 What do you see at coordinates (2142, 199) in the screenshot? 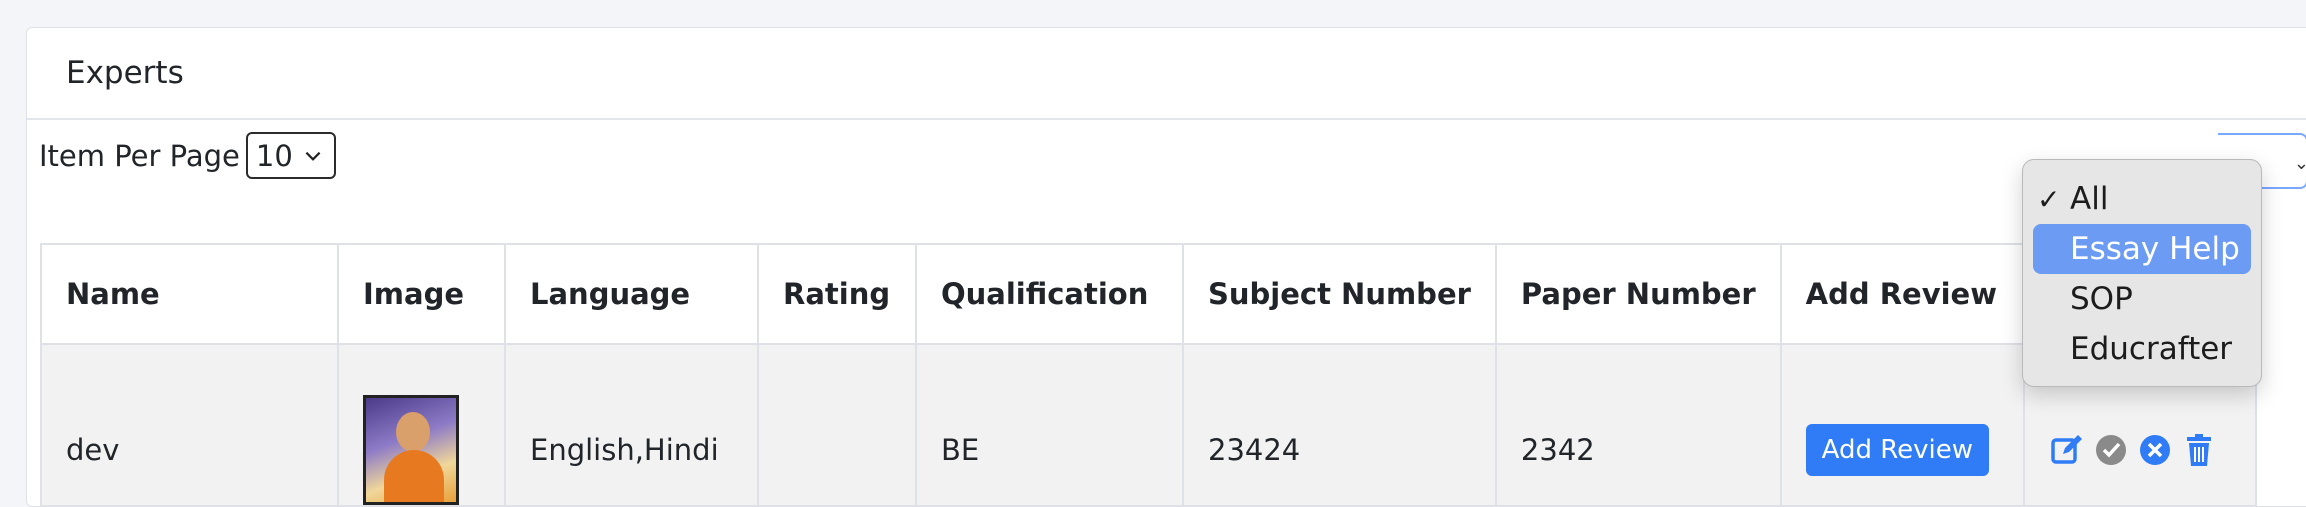
I see `dropdown-option-all: ✓ All` at bounding box center [2142, 199].